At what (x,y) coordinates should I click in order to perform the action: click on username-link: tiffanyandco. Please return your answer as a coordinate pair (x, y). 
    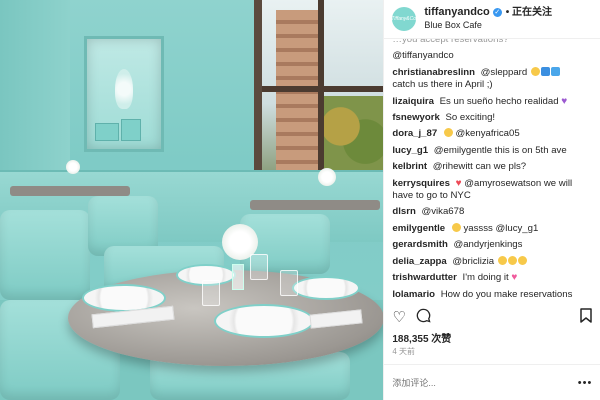
    Looking at the image, I should click on (456, 12).